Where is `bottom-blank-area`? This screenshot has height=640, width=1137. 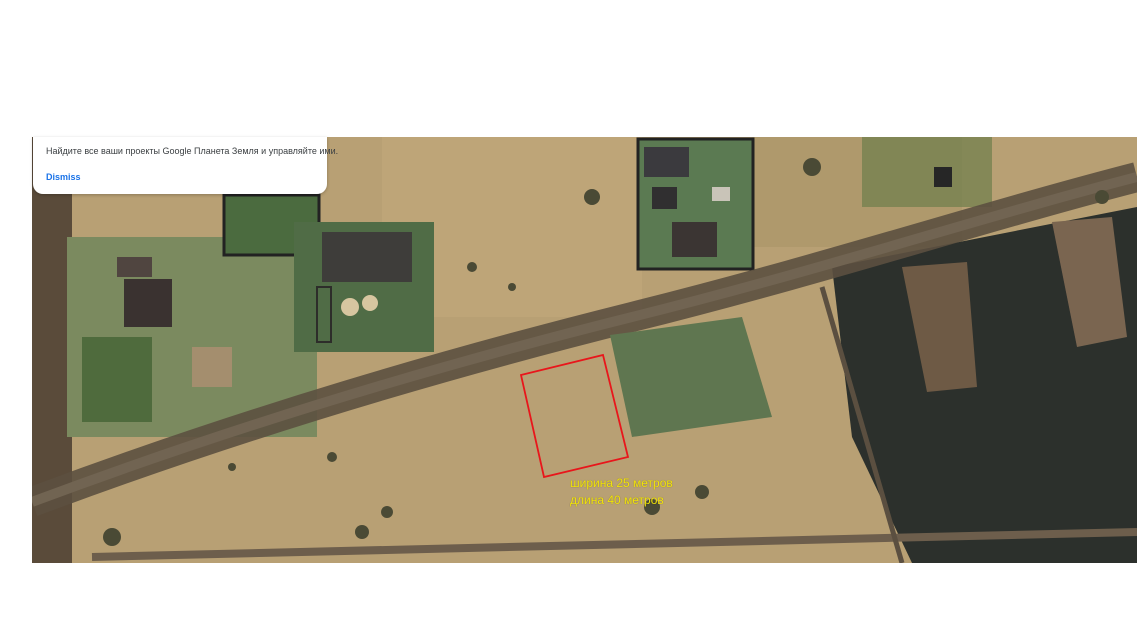
bottom-blank-area is located at coordinates (568, 601).